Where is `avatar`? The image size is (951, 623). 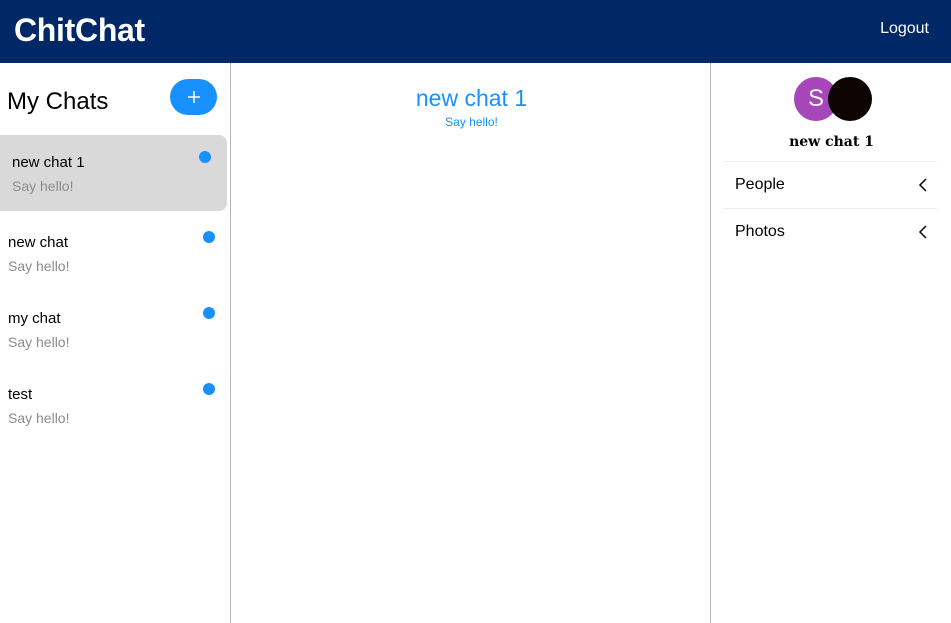
avatar is located at coordinates (850, 99).